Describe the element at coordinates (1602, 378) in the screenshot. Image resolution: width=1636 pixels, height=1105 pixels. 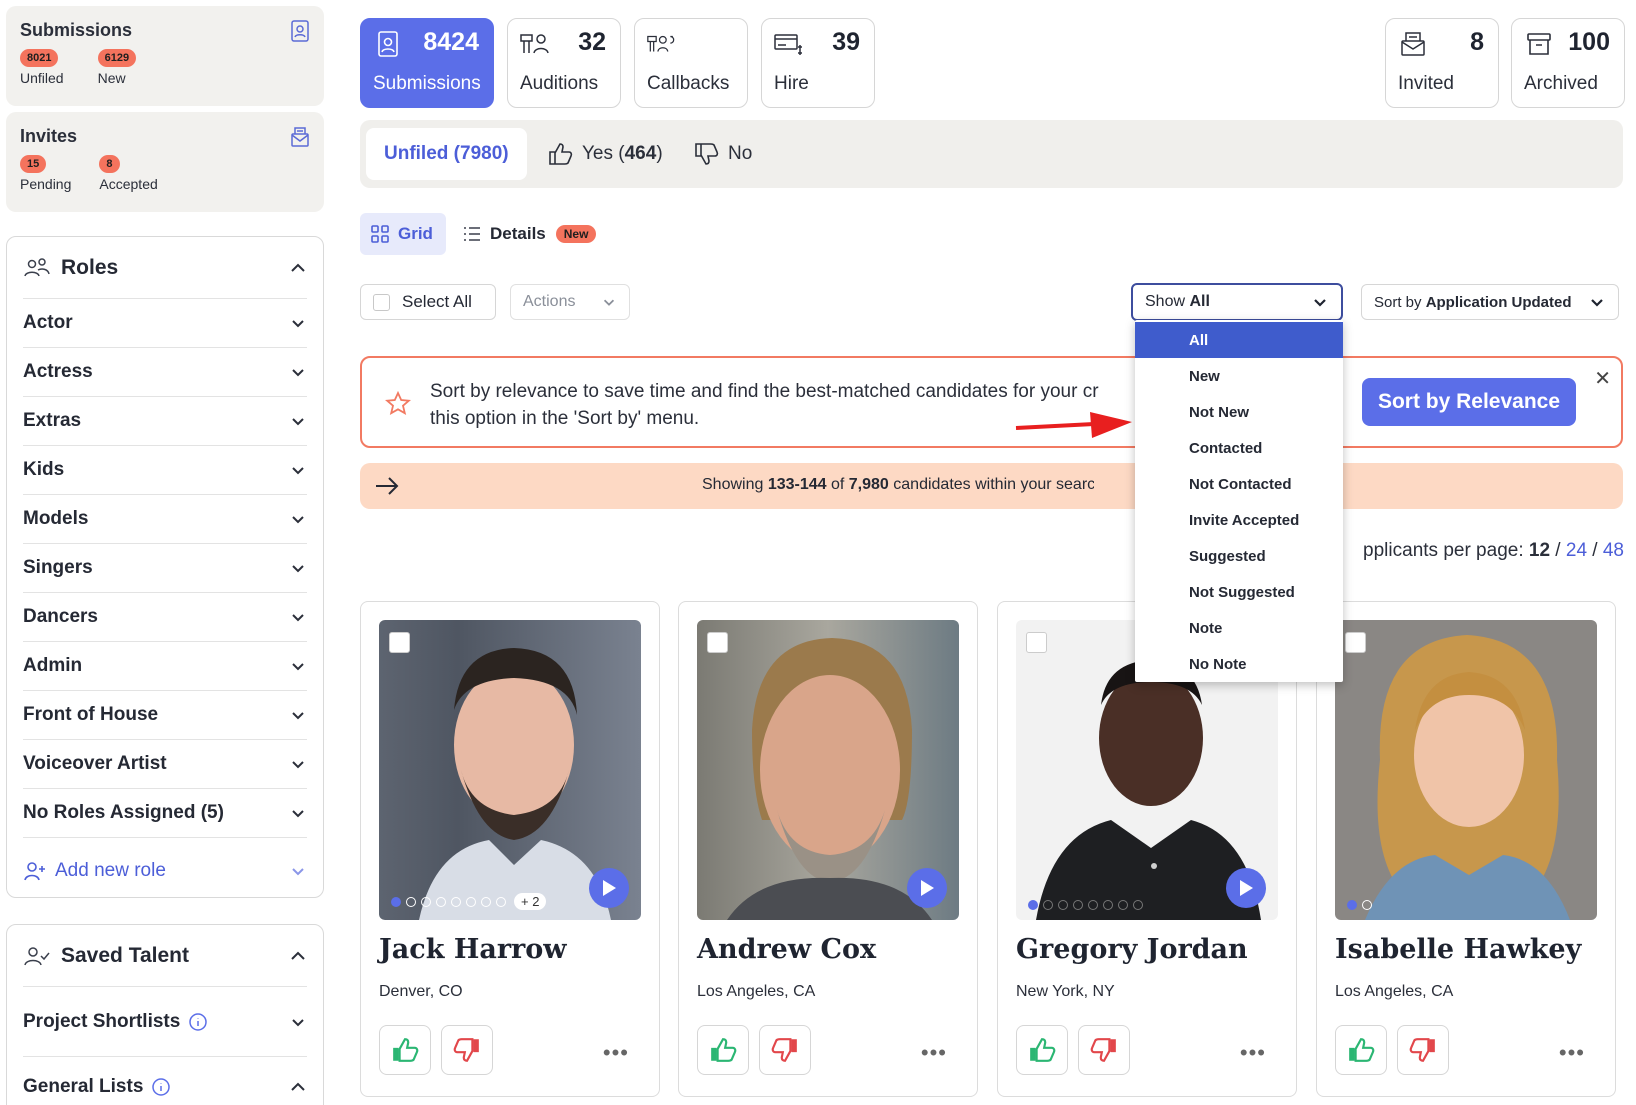
I see `close-icon: ✕` at that location.